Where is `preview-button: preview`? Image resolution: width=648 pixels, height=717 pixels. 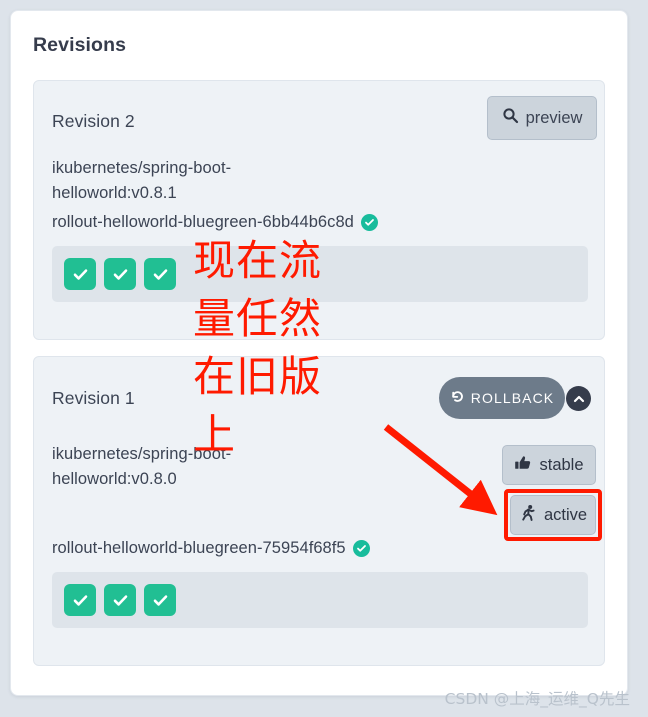
preview-button: preview is located at coordinates (542, 118).